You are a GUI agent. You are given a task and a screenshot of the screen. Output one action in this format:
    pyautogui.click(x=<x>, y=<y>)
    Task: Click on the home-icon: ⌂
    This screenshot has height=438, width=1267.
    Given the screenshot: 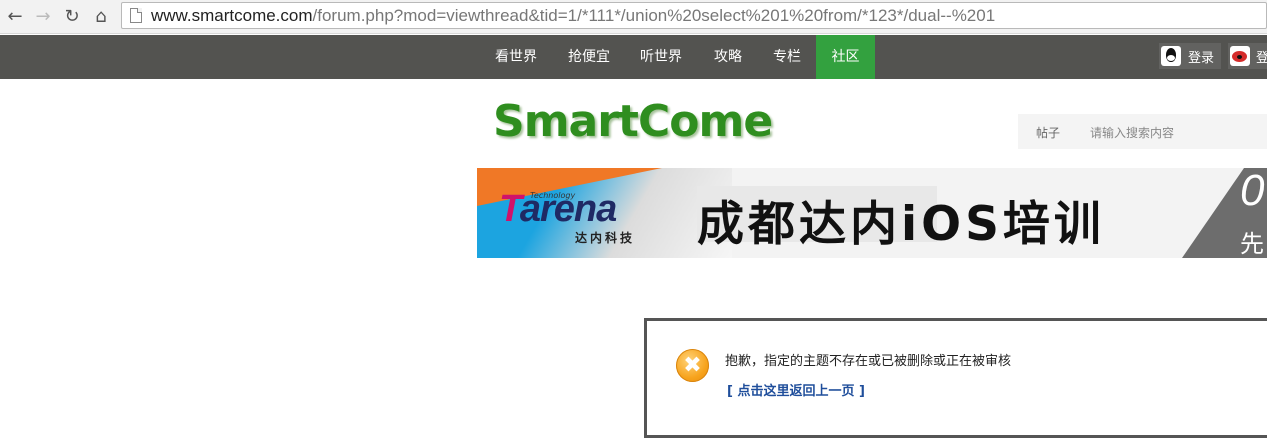 What is the action you would take?
    pyautogui.click(x=101, y=16)
    